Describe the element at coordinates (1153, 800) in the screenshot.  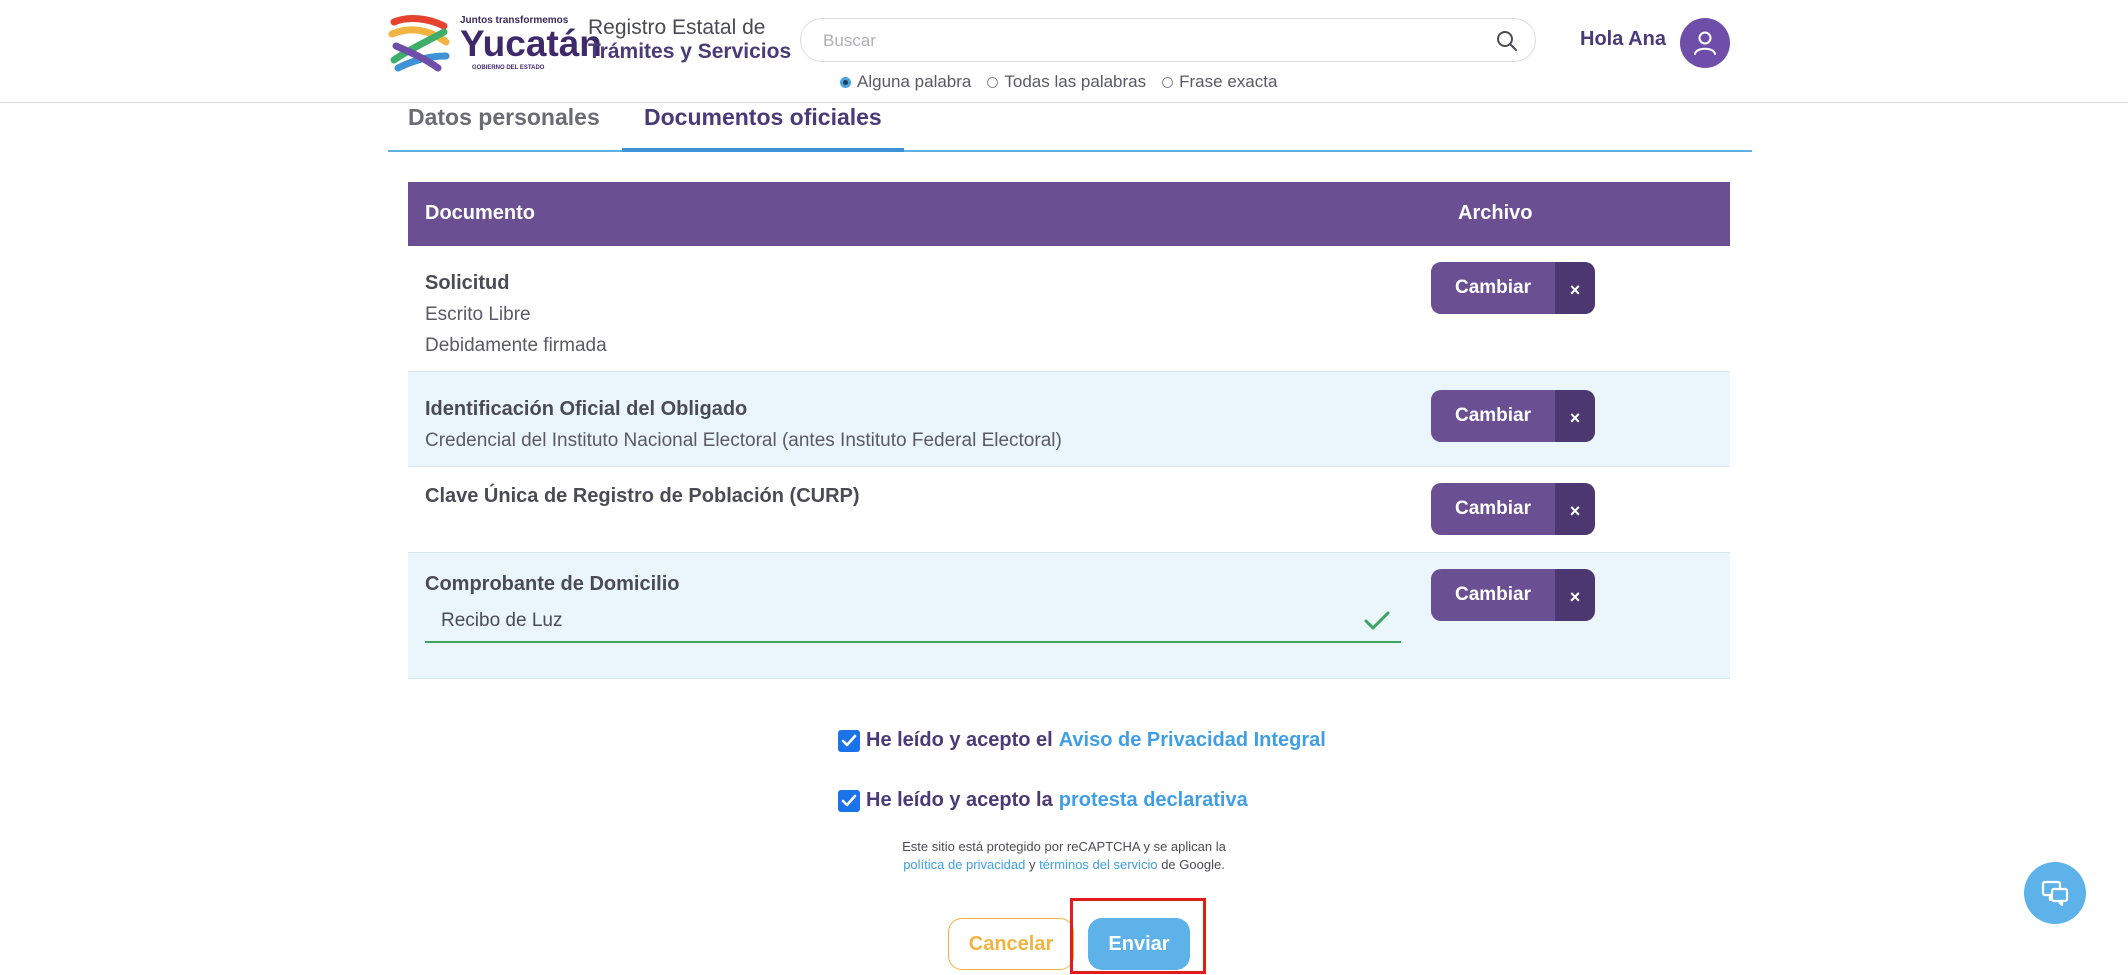
I see `declaration-link: protesta declarativa` at that location.